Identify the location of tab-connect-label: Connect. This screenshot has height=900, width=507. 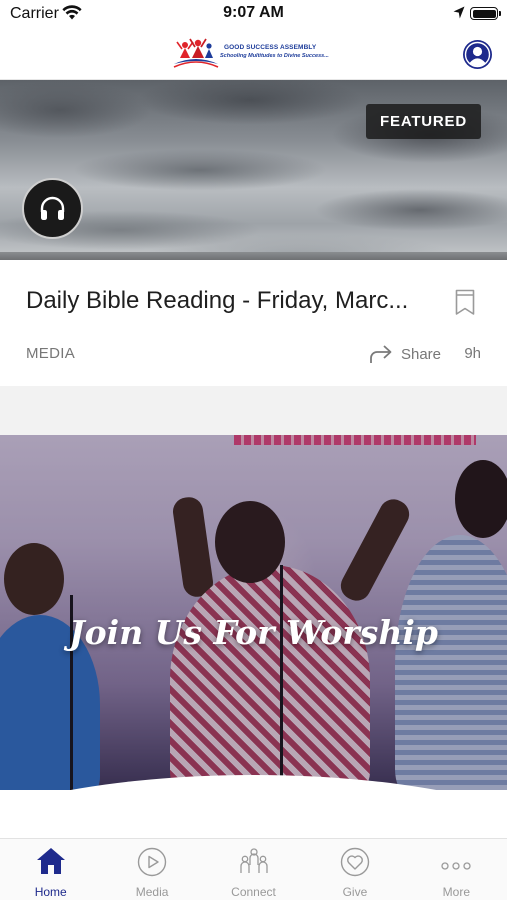
(253, 892).